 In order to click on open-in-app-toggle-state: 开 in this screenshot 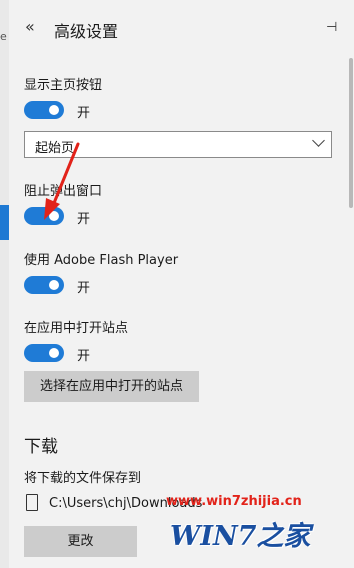, I will do `click(84, 356)`.